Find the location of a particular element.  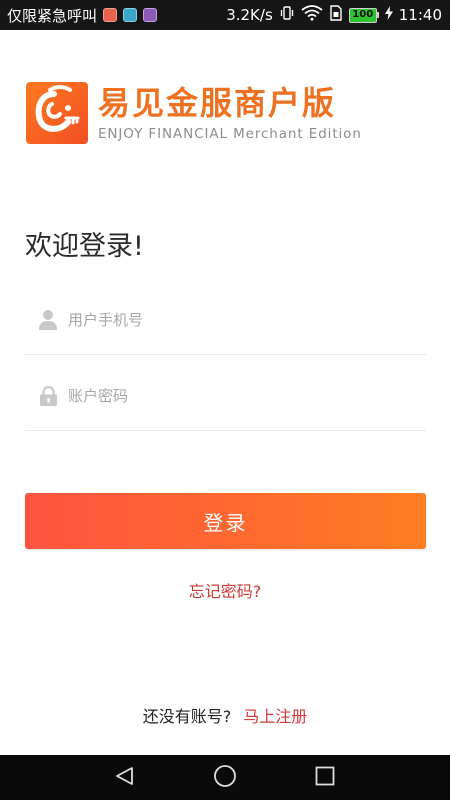

brand-name: 易见金服商户版 is located at coordinates (217, 103).